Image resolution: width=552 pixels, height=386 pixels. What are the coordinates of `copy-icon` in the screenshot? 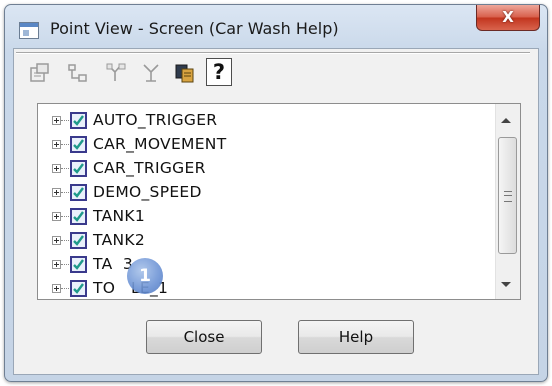 It's located at (185, 73).